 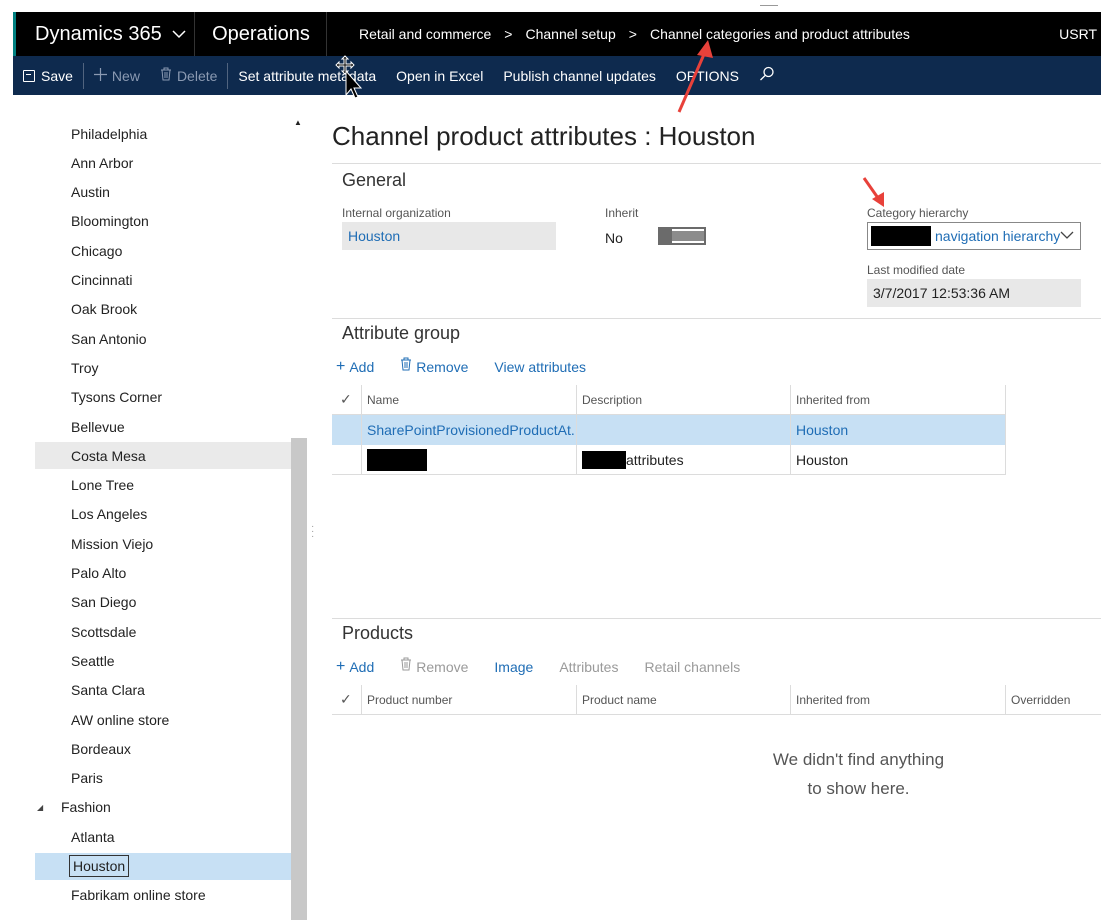 I want to click on view-attributes-button: View attributes, so click(x=540, y=367).